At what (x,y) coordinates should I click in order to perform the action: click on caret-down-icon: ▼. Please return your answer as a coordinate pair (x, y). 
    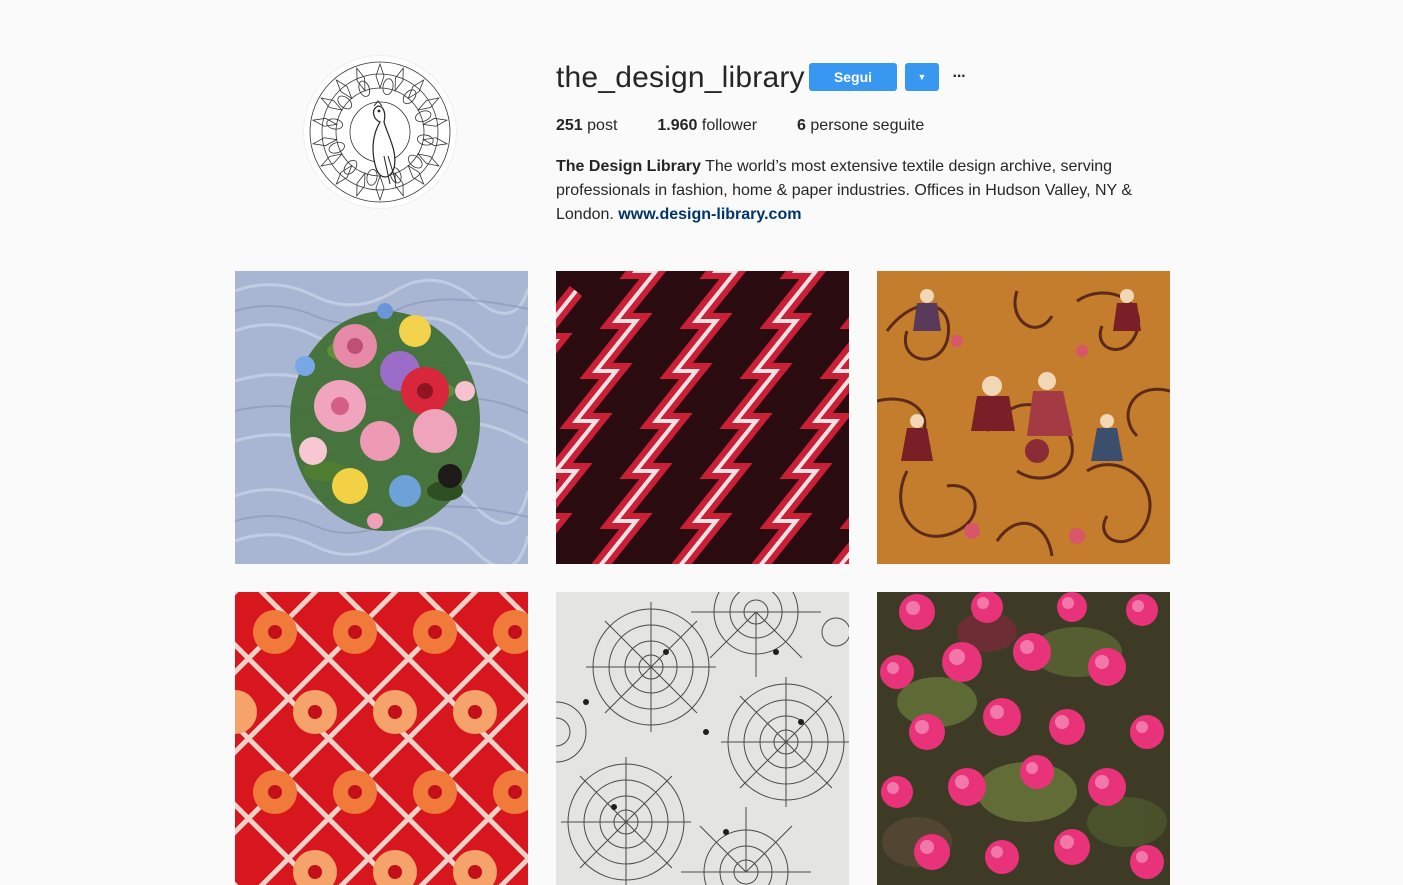
    Looking at the image, I should click on (922, 76).